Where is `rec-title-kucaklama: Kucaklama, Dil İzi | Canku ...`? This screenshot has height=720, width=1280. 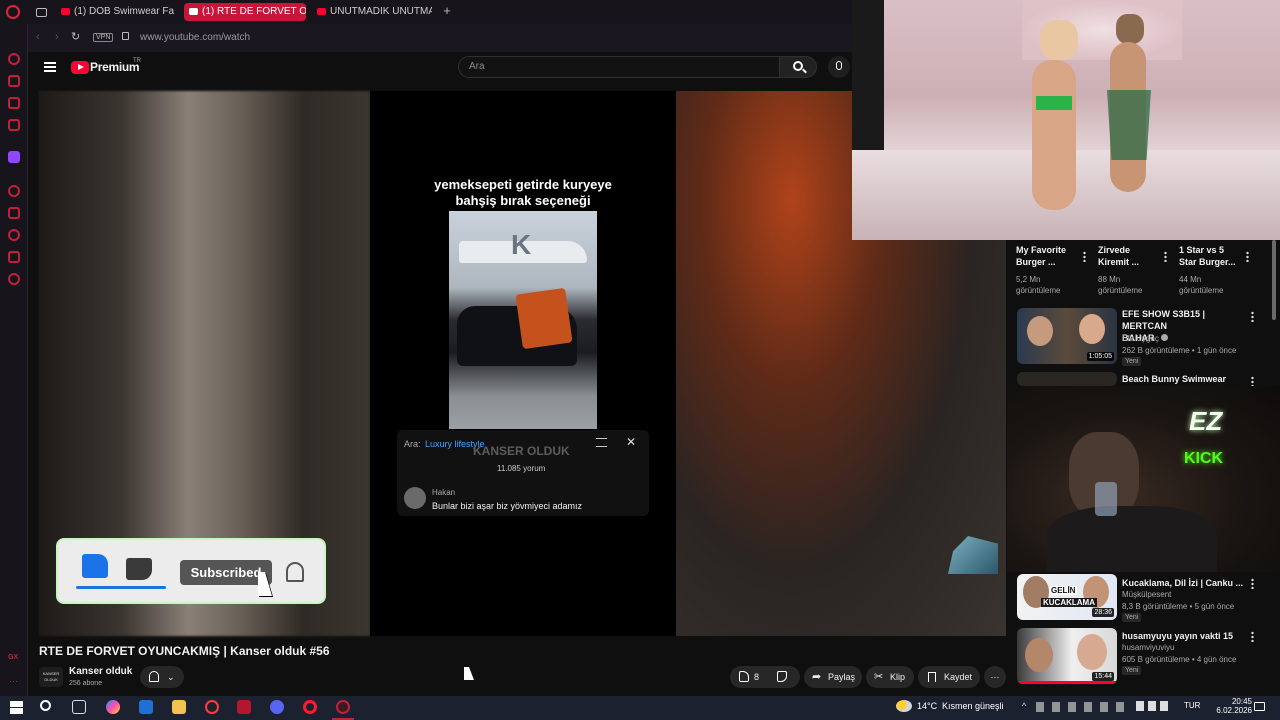
rec-title-kucaklama: Kucaklama, Dil İzi | Canku ... is located at coordinates (1182, 583).